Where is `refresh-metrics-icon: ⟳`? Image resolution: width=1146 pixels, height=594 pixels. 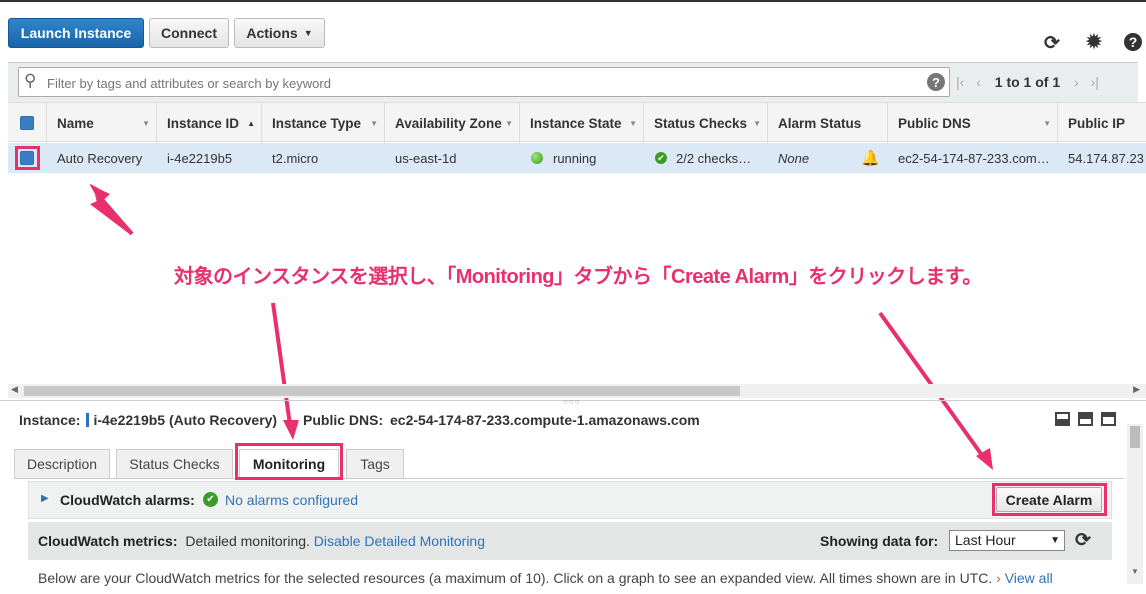
refresh-metrics-icon: ⟳ is located at coordinates (1083, 540).